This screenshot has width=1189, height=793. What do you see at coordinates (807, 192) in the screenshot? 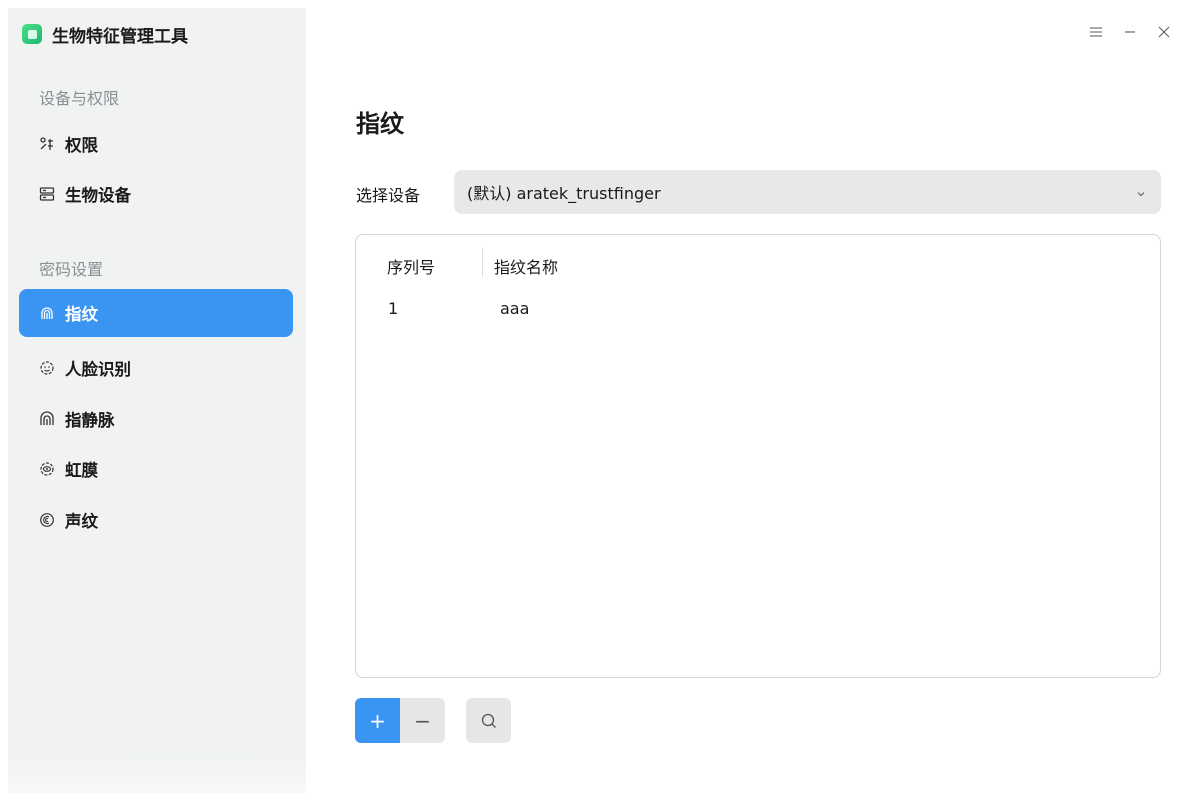
I see `device-select: (默认) aratek_trustfinger` at bounding box center [807, 192].